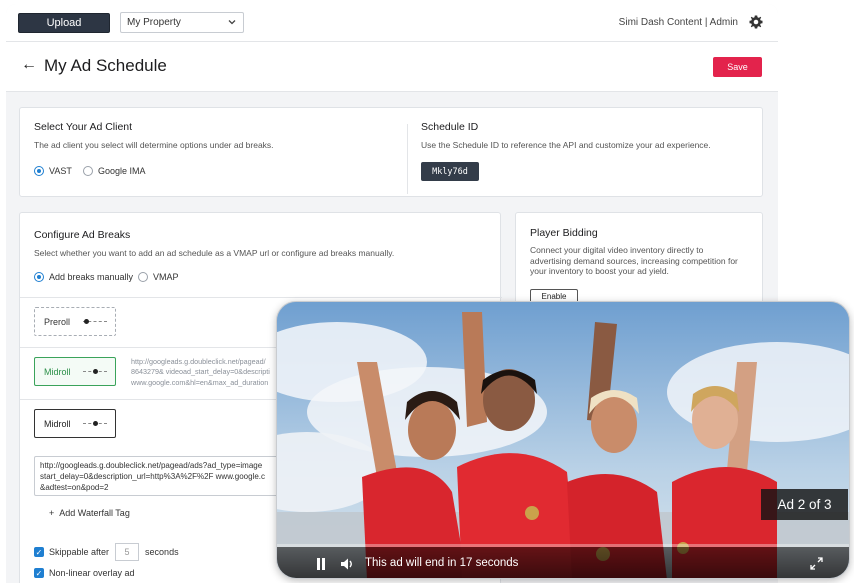 This screenshot has height=583, width=854. What do you see at coordinates (347, 564) in the screenshot?
I see `volume-icon` at bounding box center [347, 564].